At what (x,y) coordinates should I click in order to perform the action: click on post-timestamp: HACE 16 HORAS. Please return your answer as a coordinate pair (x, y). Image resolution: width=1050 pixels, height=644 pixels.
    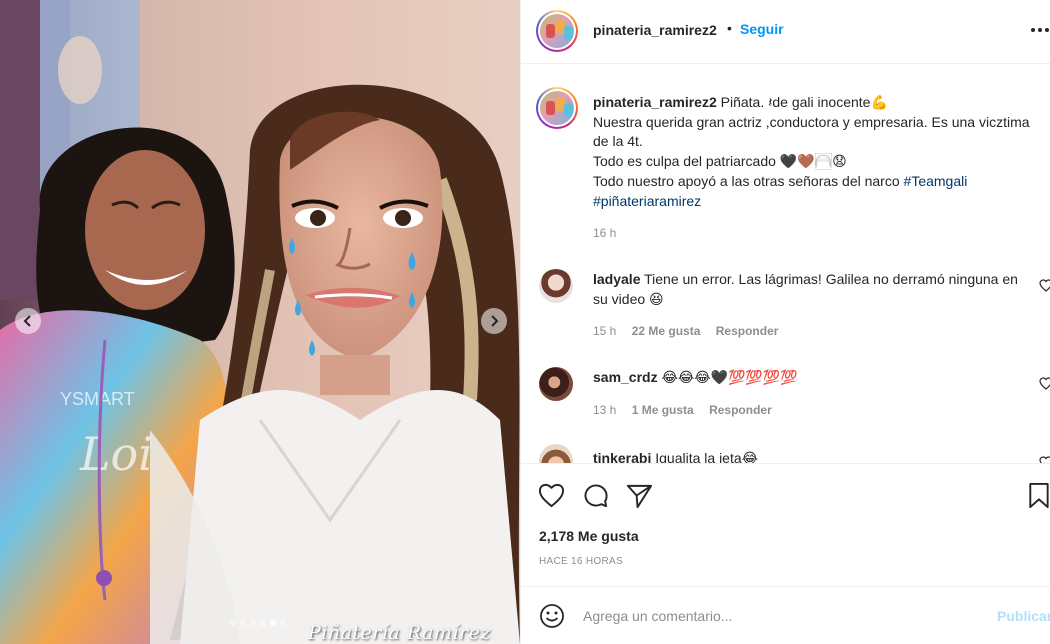
    Looking at the image, I should click on (581, 561).